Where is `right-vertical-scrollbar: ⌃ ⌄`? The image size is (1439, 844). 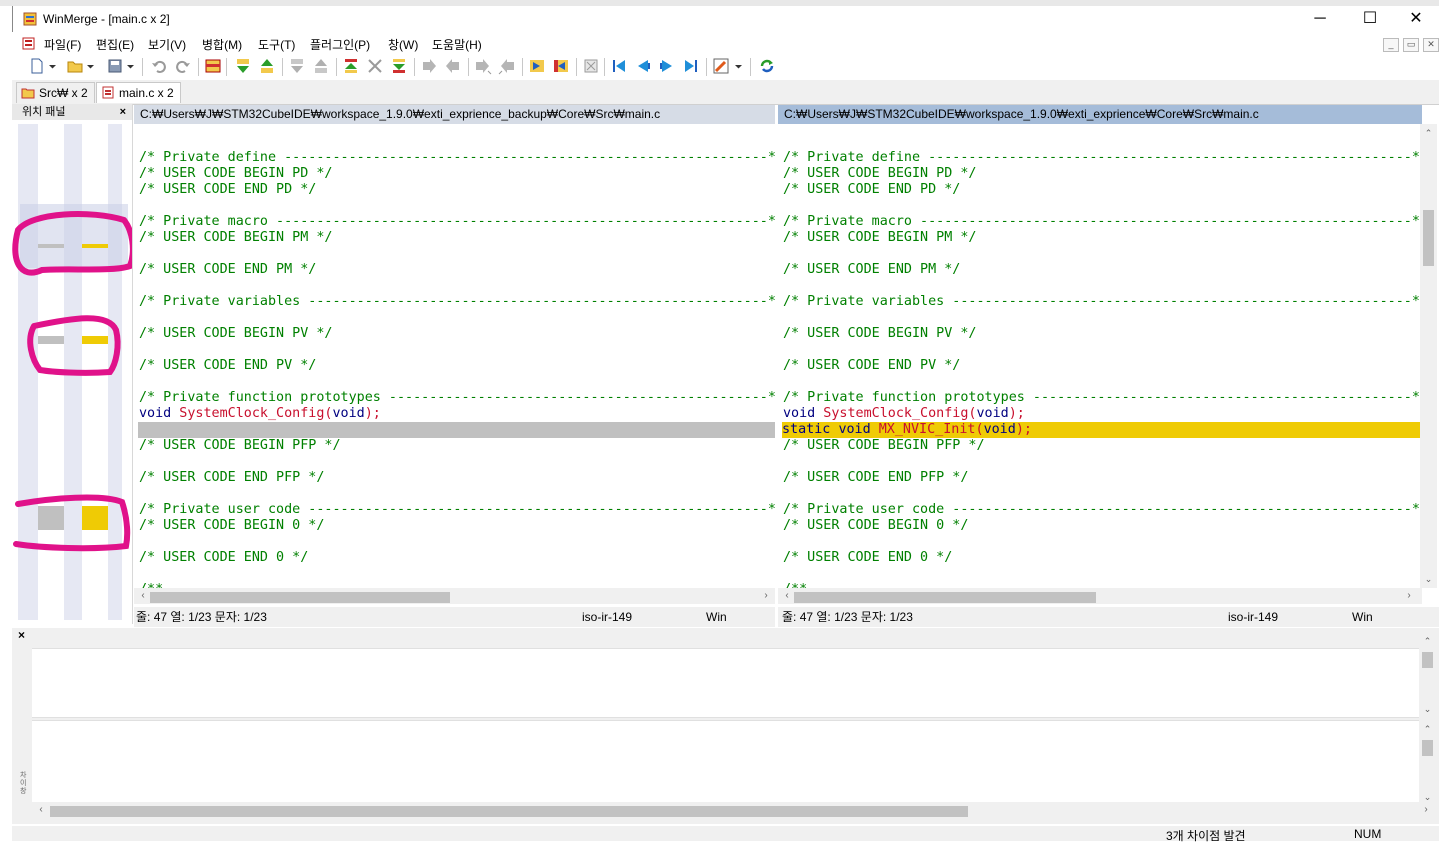 right-vertical-scrollbar: ⌃ ⌄ is located at coordinates (1428, 356).